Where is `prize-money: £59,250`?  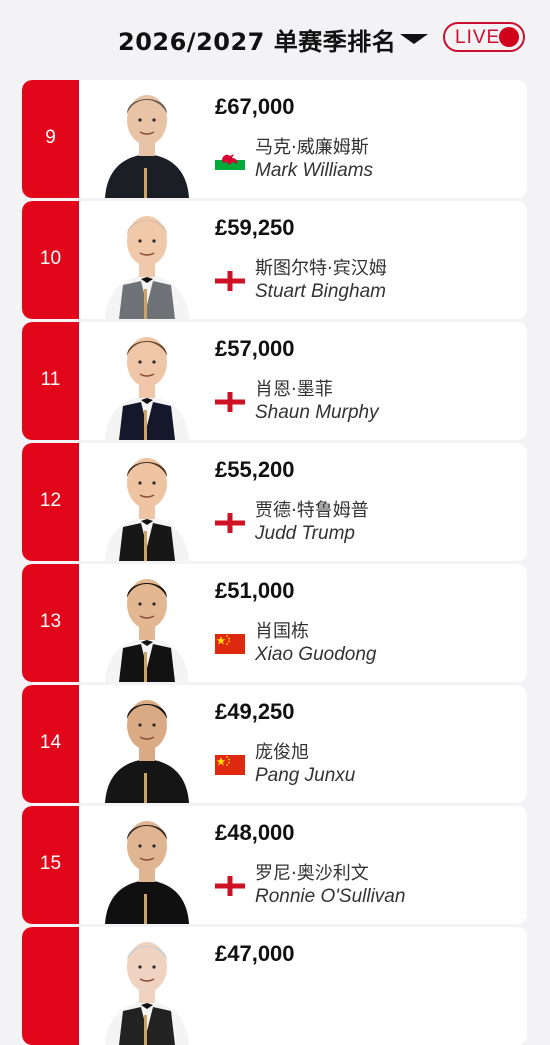 prize-money: £59,250 is located at coordinates (255, 227).